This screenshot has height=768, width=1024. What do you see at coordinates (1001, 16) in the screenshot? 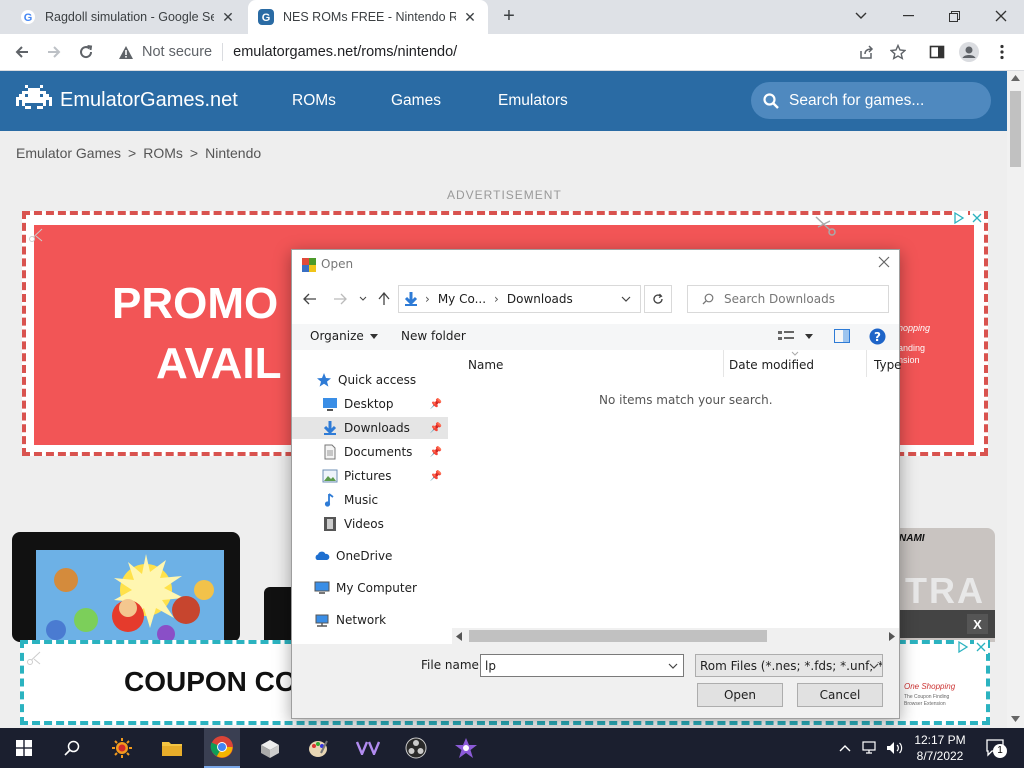
I see `close-window-icon` at bounding box center [1001, 16].